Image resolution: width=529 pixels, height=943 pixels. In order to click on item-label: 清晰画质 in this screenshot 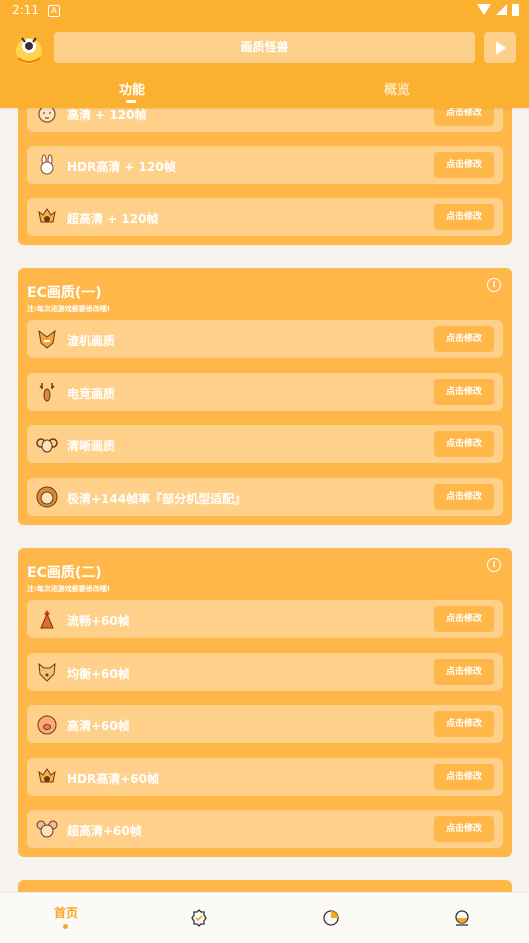, I will do `click(91, 446)`.